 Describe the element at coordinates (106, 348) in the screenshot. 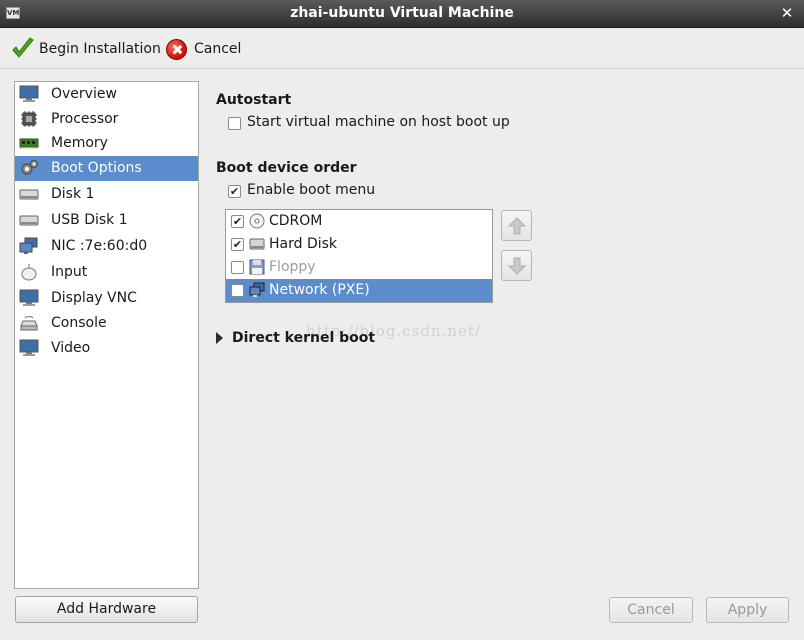

I see `sidebar-item-video: Video` at that location.